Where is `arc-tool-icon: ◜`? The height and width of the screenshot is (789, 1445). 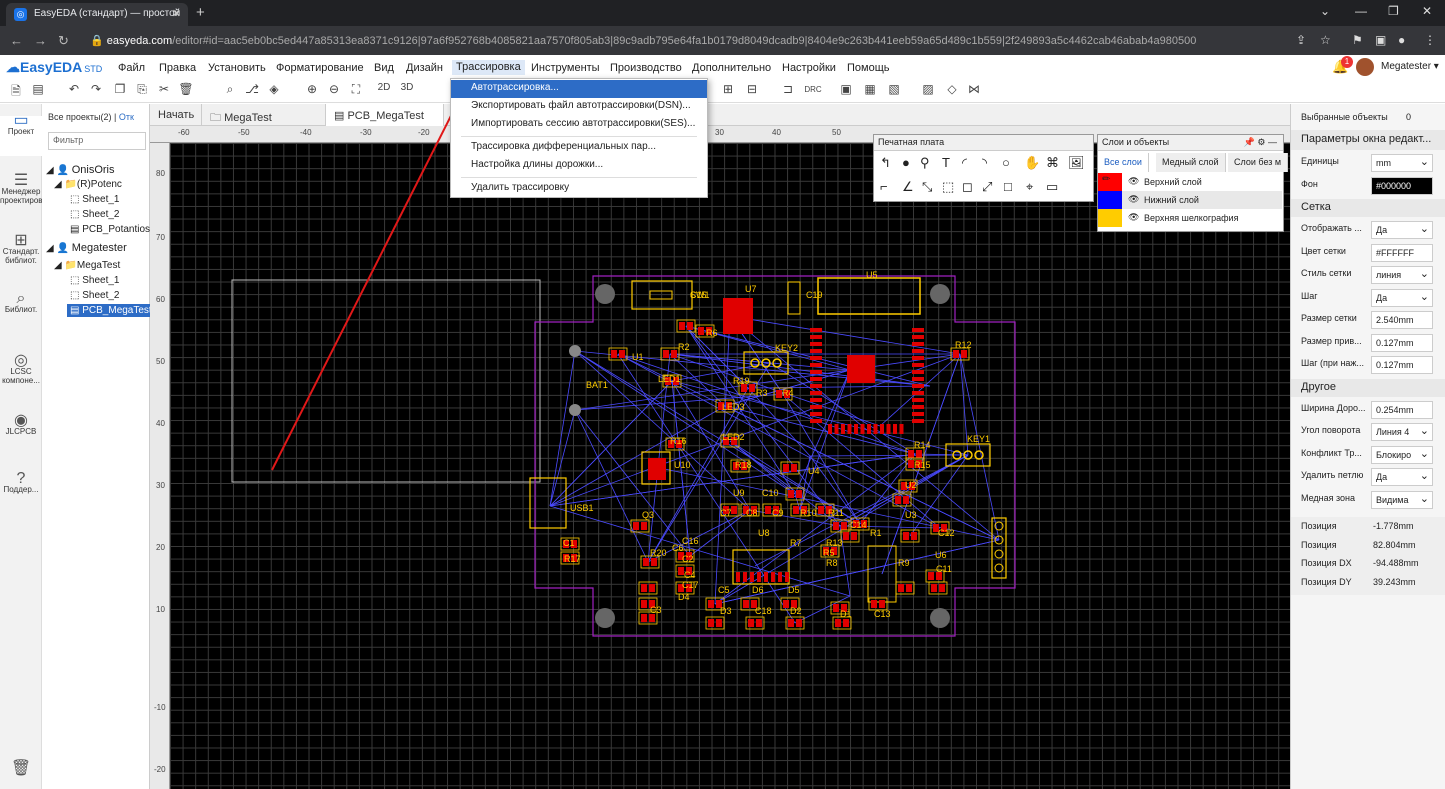
arc-tool-icon: ◜ is located at coordinates (964, 163).